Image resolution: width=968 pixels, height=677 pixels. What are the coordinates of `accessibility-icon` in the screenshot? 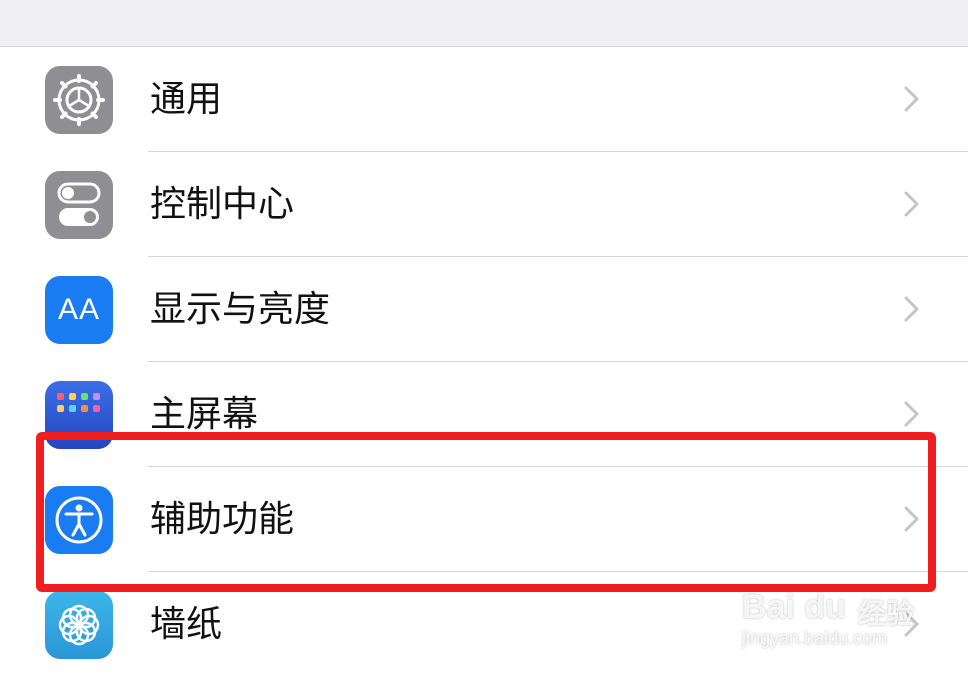 It's located at (79, 520).